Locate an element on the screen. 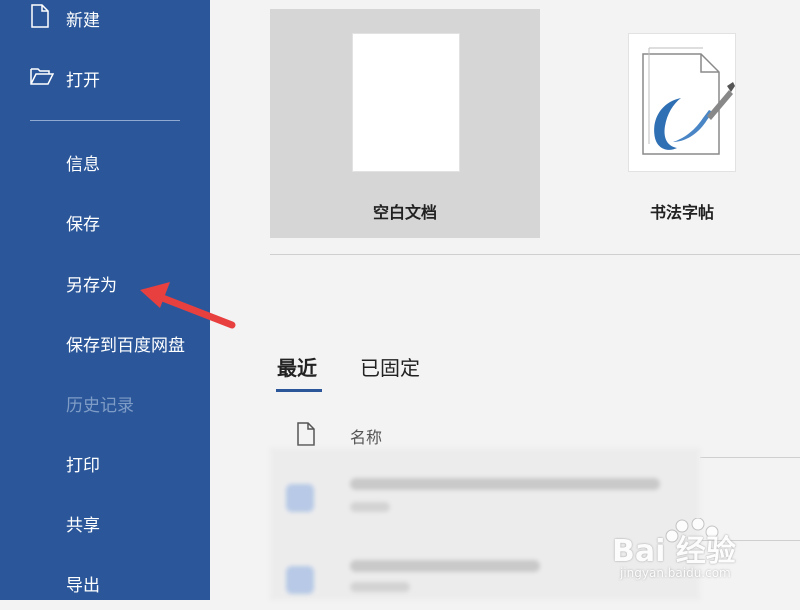 The height and width of the screenshot is (610, 800). nav-new-label: 新建 is located at coordinates (83, 20).